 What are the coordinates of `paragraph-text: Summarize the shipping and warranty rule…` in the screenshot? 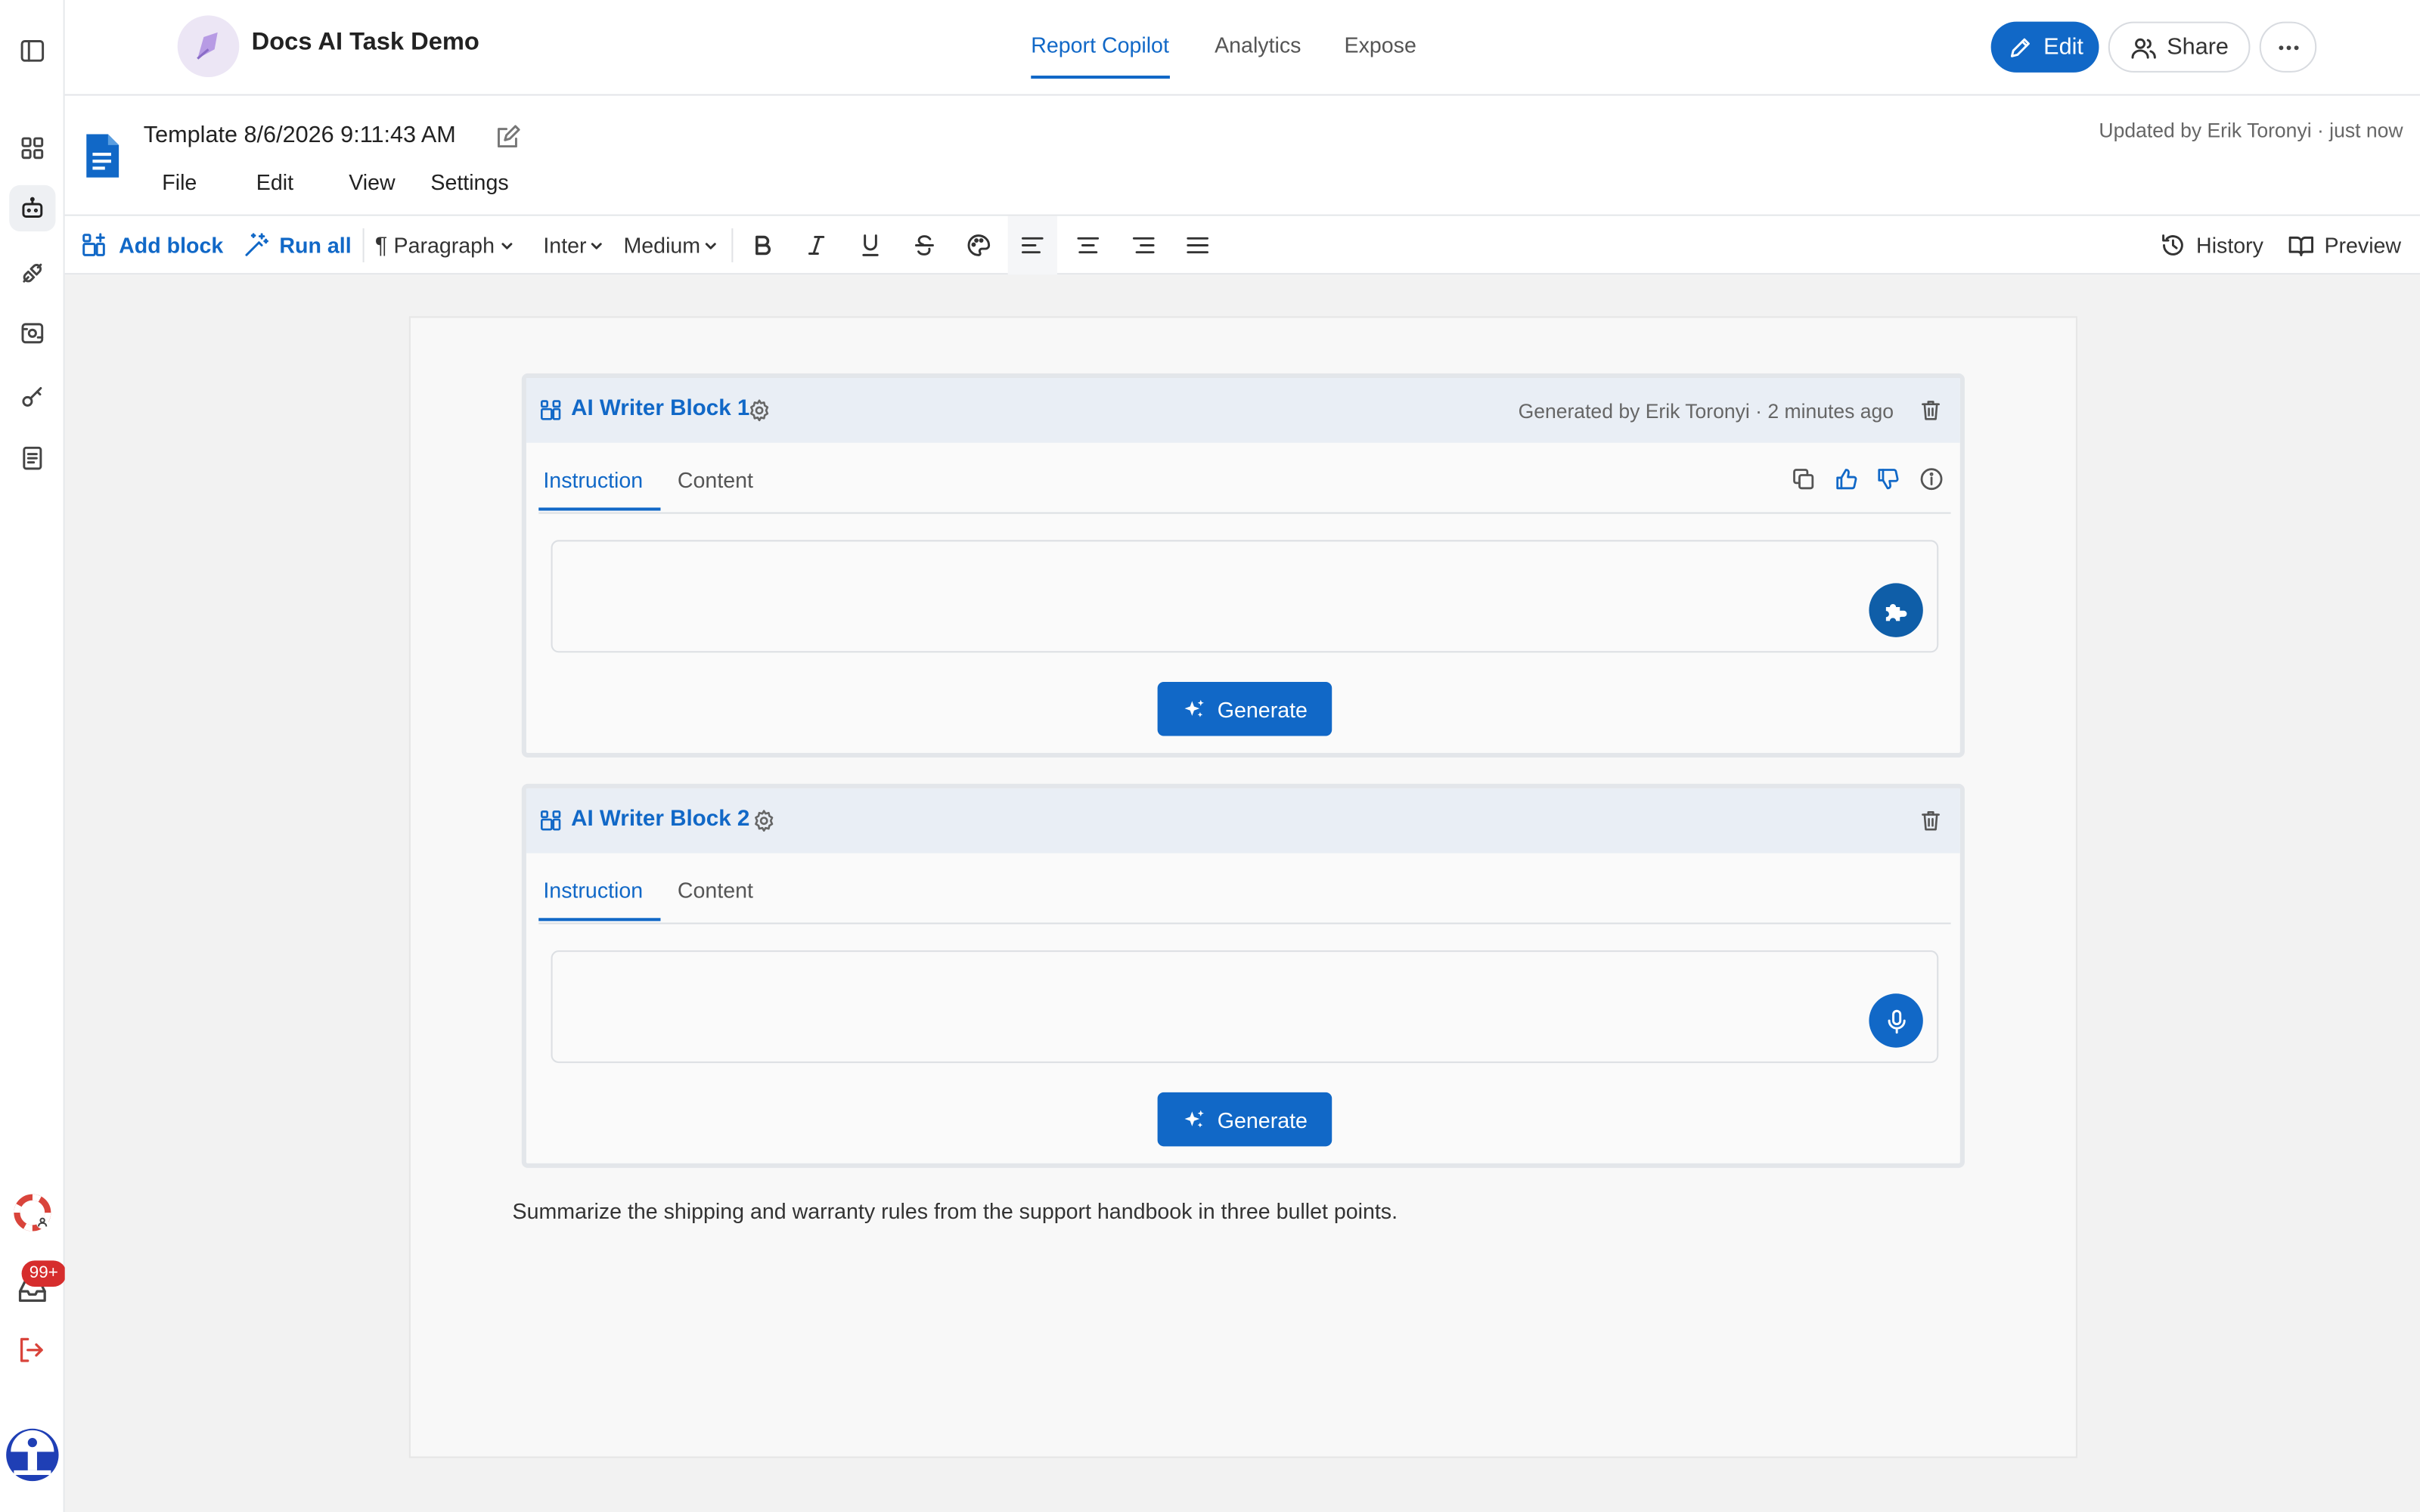 It's located at (956, 1211).